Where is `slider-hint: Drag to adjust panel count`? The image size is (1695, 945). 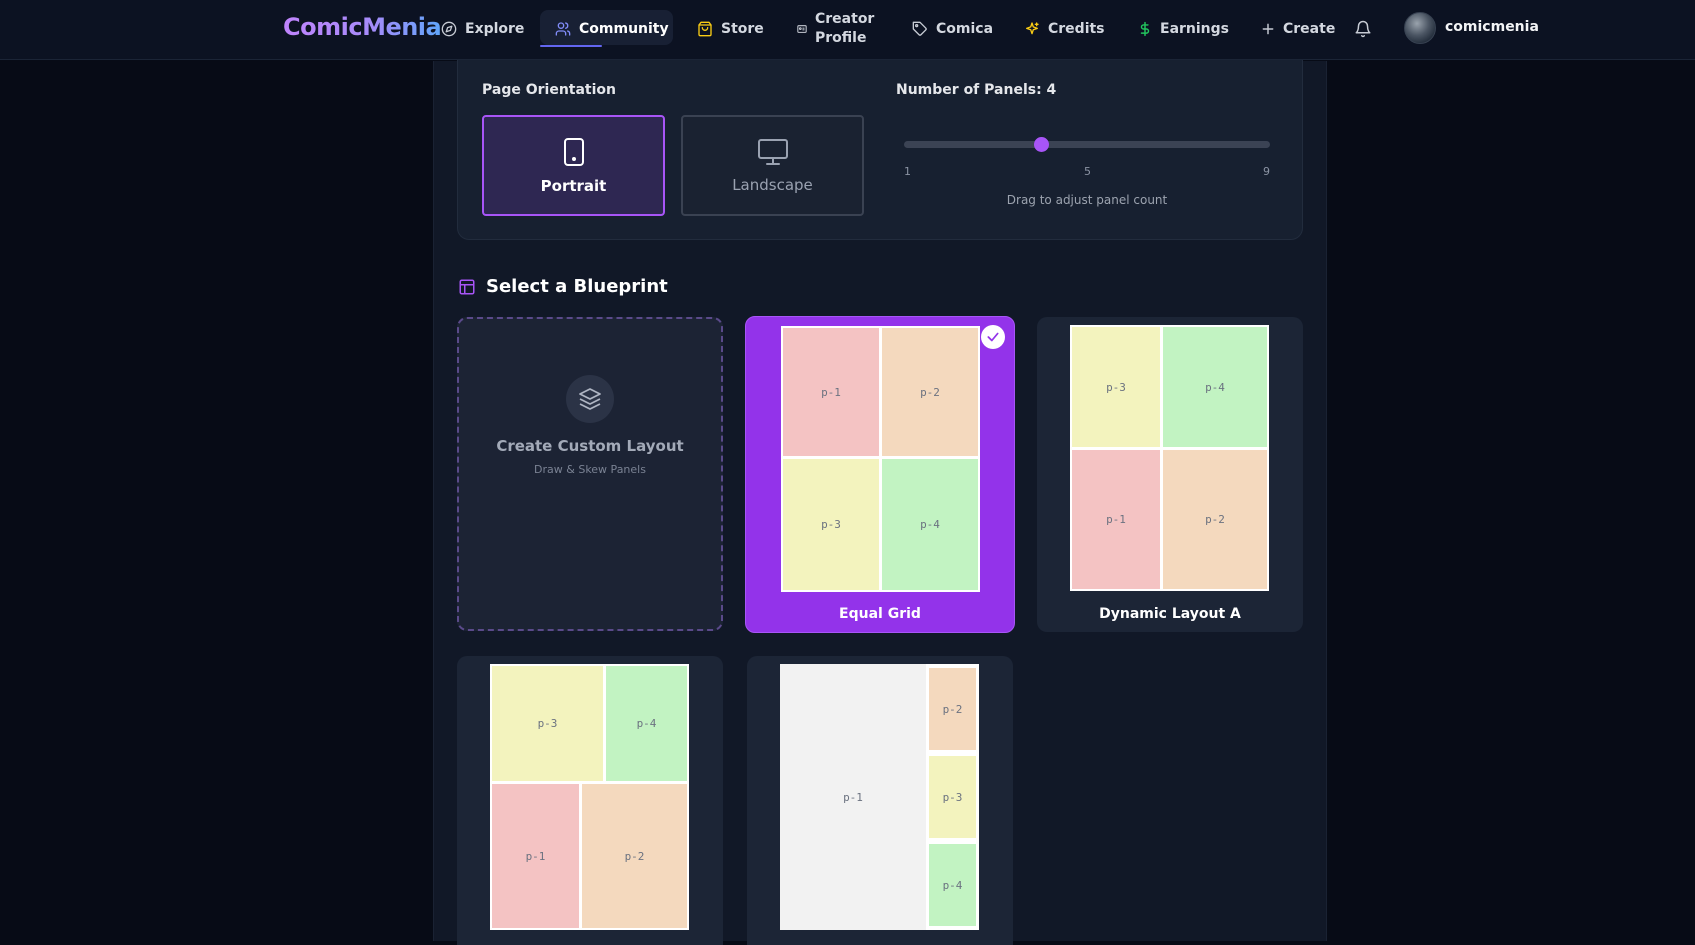 slider-hint: Drag to adjust panel count is located at coordinates (1087, 200).